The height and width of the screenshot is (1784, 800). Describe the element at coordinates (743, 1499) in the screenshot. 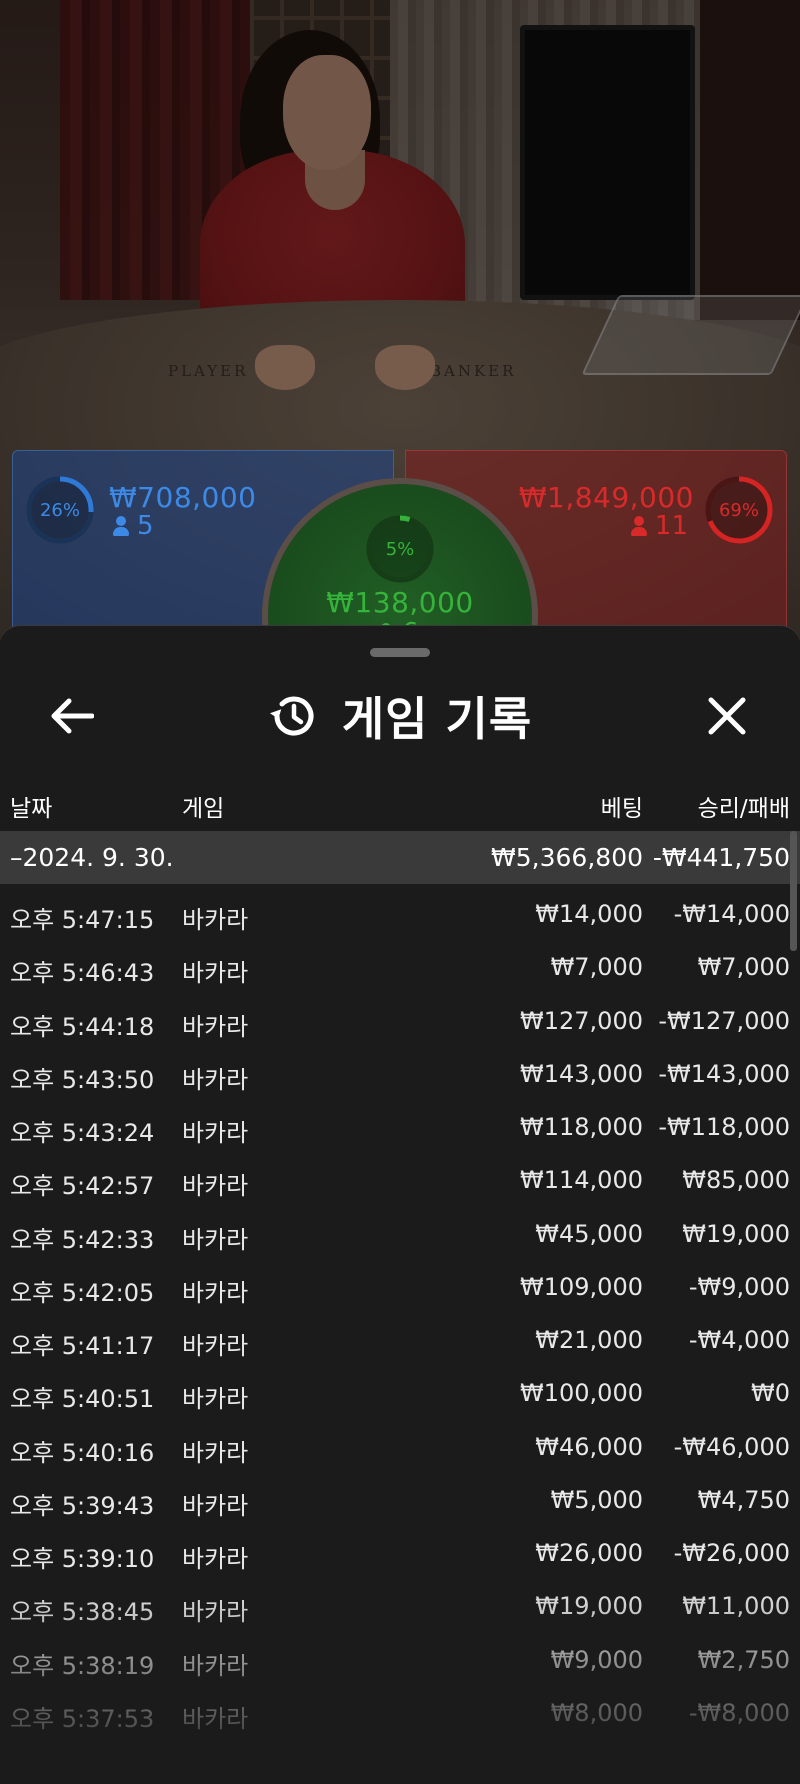

I see `row-result: ₩4,750` at that location.